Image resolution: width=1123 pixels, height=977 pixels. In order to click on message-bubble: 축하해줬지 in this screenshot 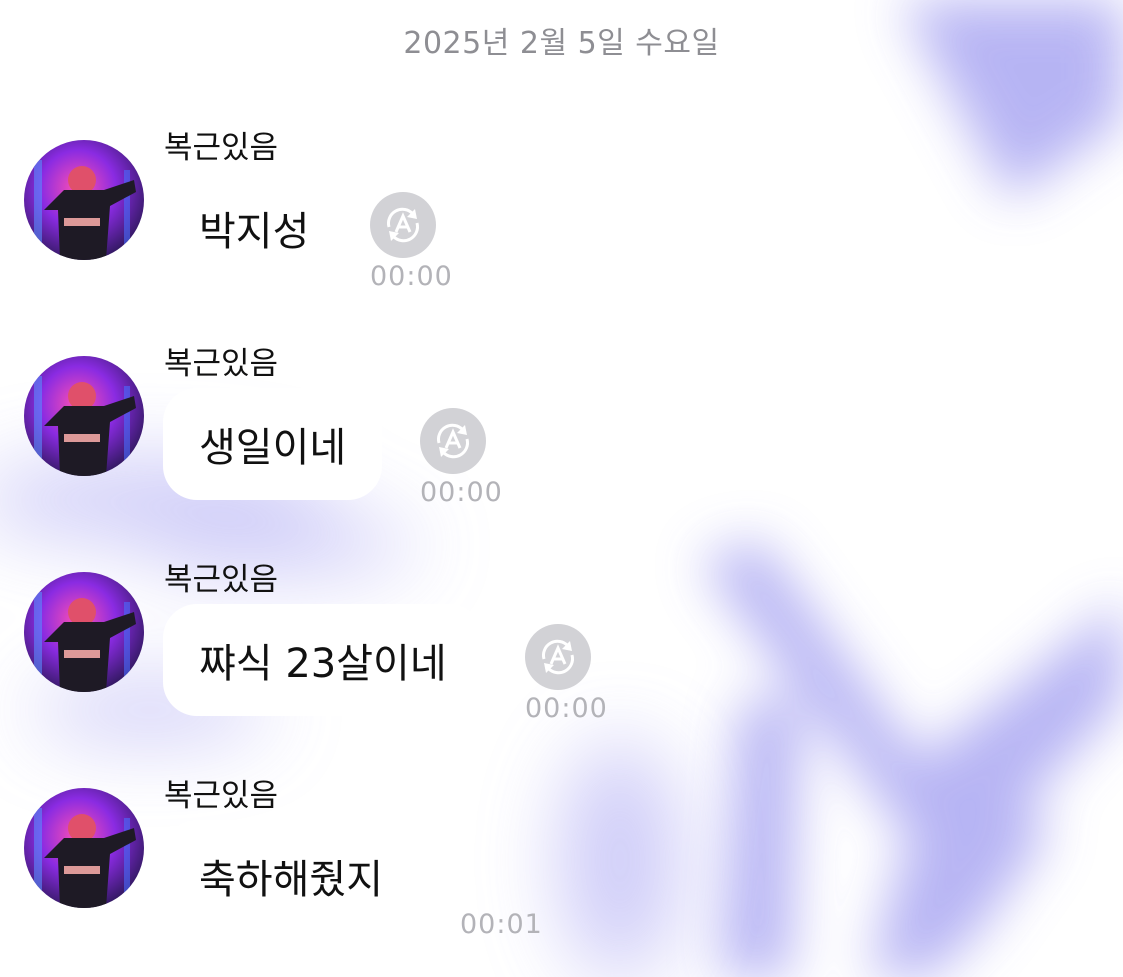, I will do `click(291, 876)`.